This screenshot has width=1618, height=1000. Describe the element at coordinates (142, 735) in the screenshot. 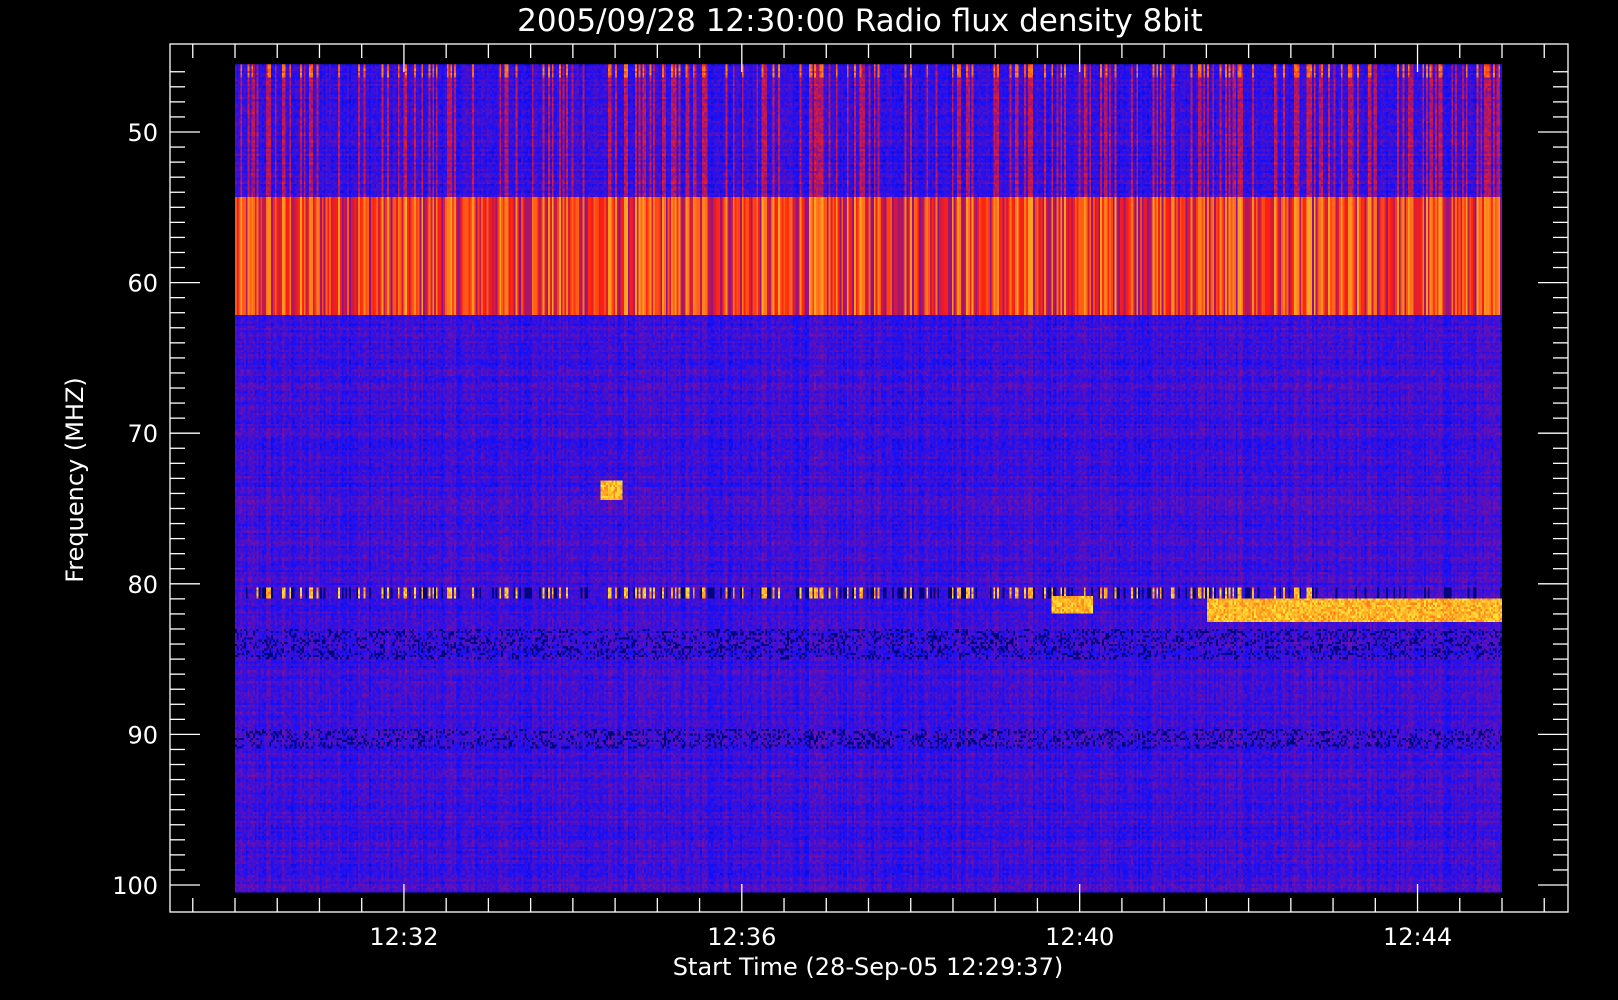

I see `y-tick-label: 90` at that location.